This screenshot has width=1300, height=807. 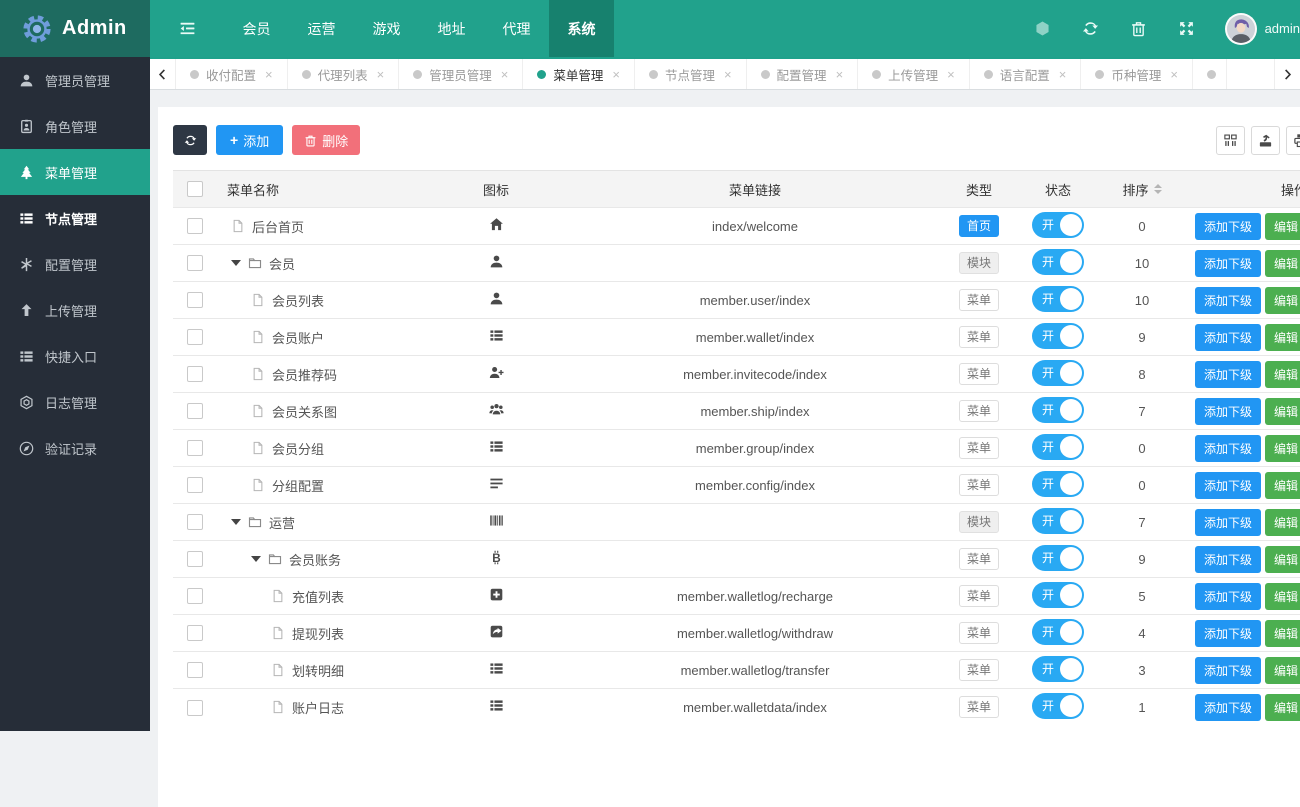 What do you see at coordinates (1043, 28) in the screenshot?
I see `header-hexagon-button` at bounding box center [1043, 28].